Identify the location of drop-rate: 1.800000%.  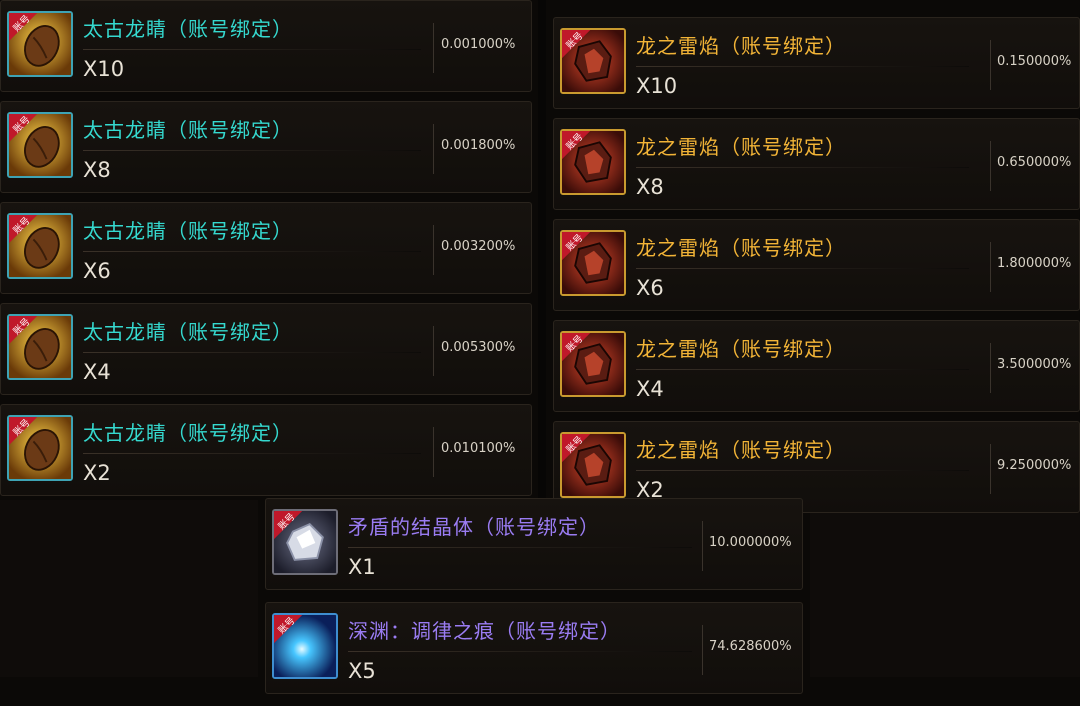
(1034, 263).